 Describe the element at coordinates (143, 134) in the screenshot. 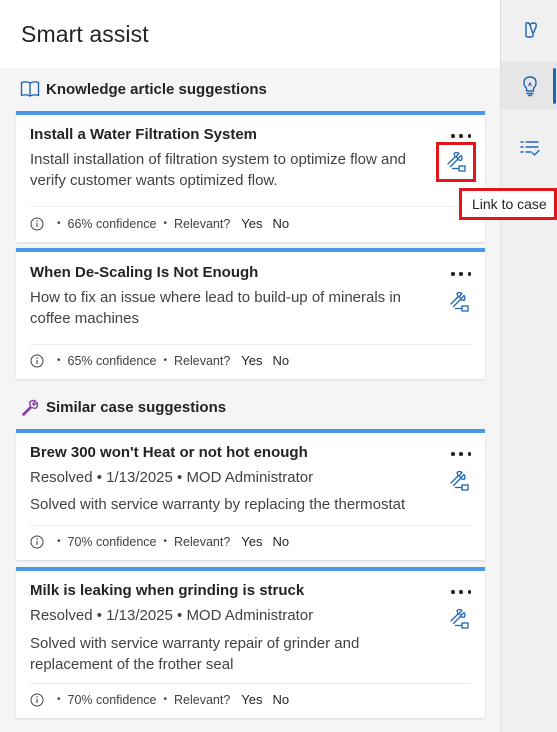

I see `card-title: Install a Water Filtration System` at that location.